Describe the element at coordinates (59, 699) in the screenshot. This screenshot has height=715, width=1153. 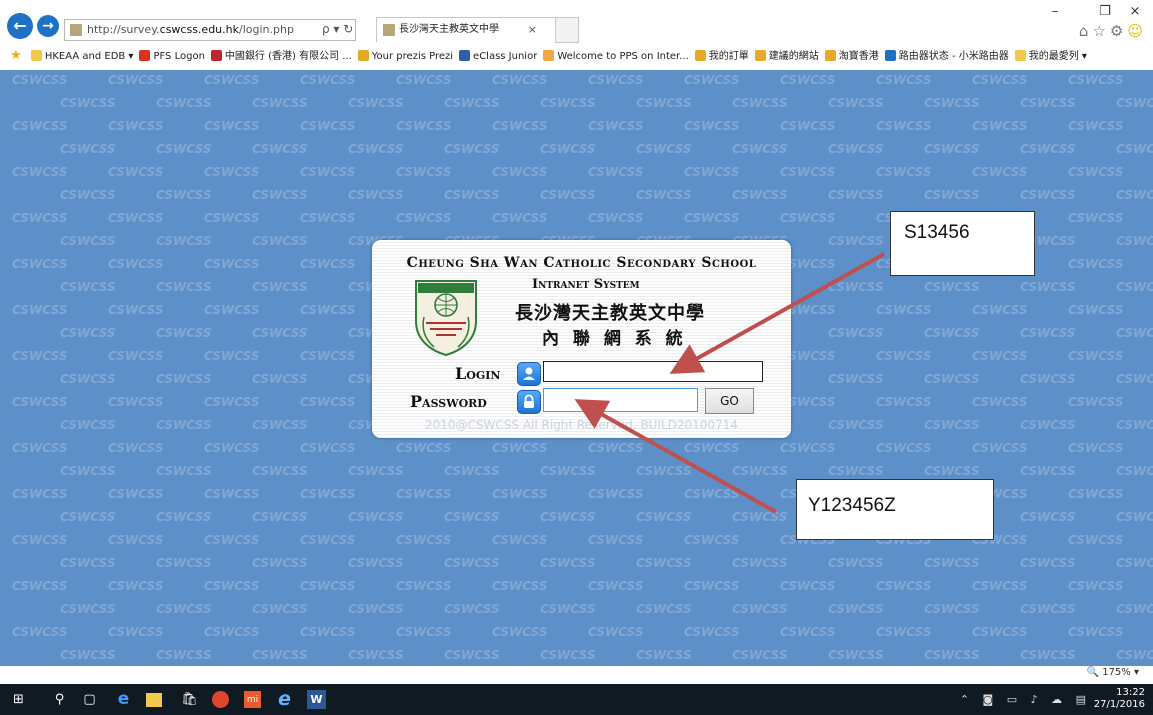
I see `search-icon: ⚲` at that location.